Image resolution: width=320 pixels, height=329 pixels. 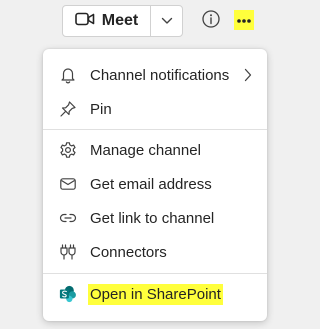 I want to click on info-icon, so click(x=211, y=21).